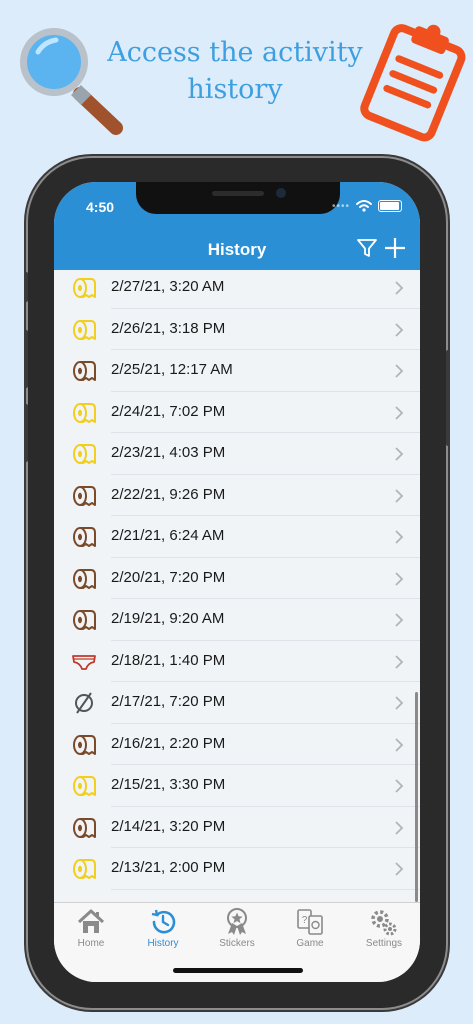  I want to click on history-row: 2/20/21, 7:20 PM, so click(237, 578).